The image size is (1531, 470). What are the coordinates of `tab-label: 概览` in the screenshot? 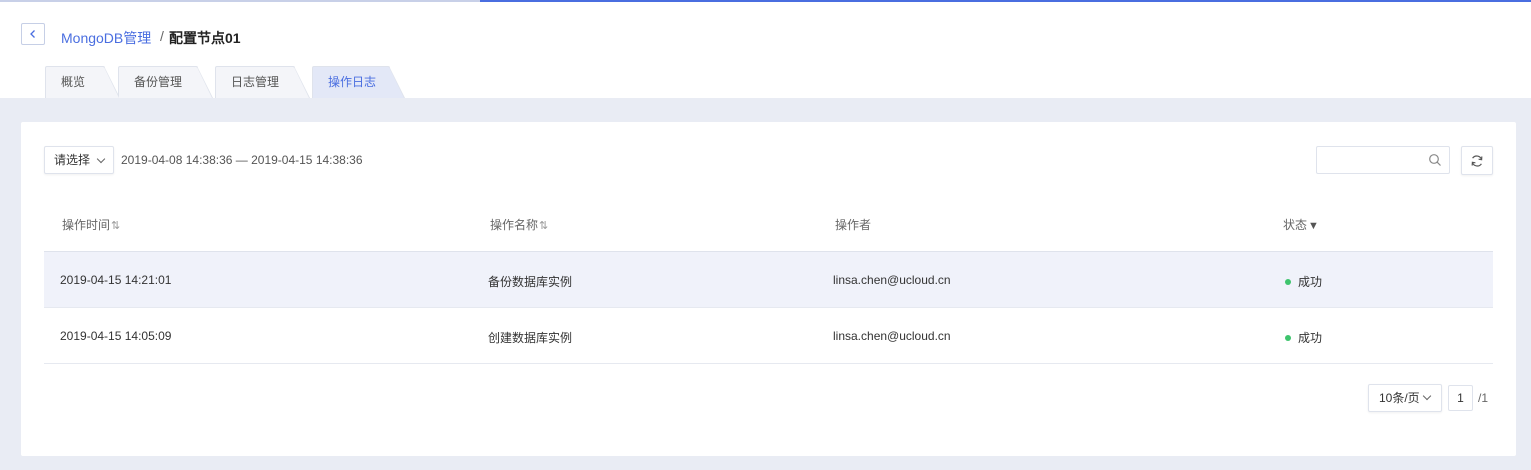 It's located at (73, 82).